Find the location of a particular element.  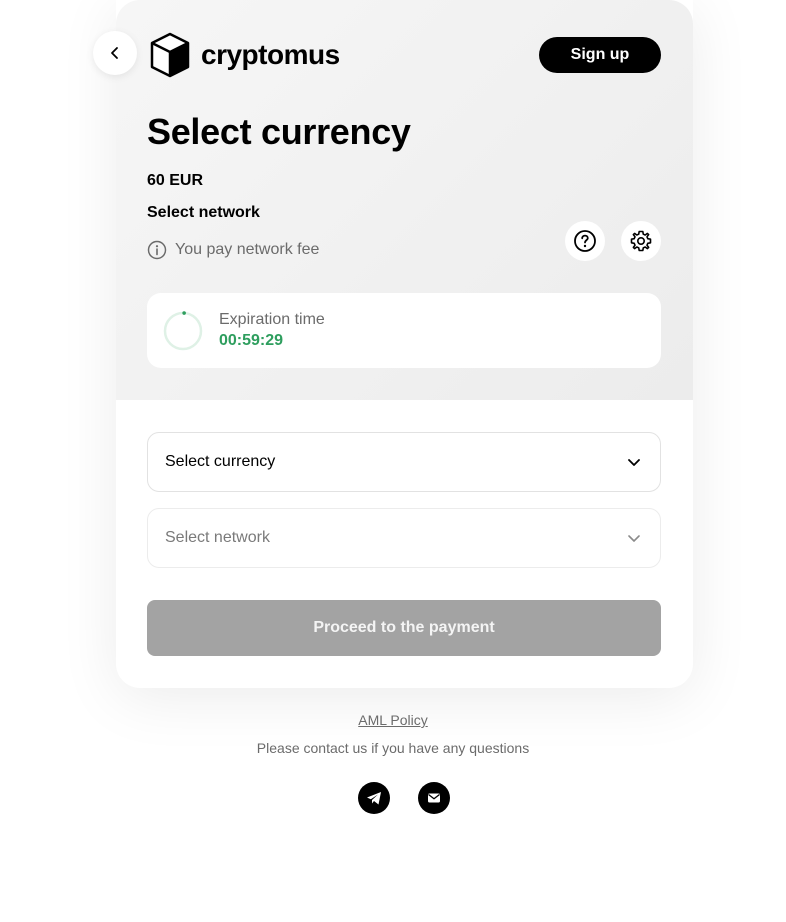

network-fee-note: You pay network fee is located at coordinates (233, 250).